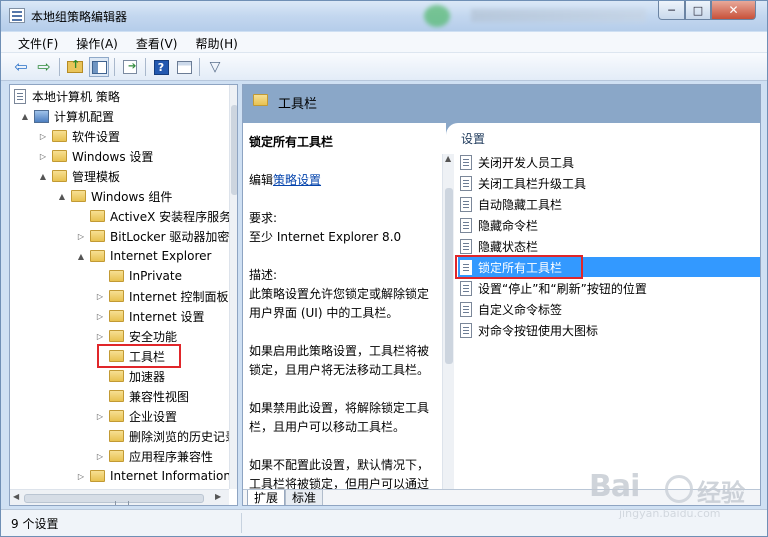  I want to click on tree-item-label: Internet Information Services, so click(173, 476).